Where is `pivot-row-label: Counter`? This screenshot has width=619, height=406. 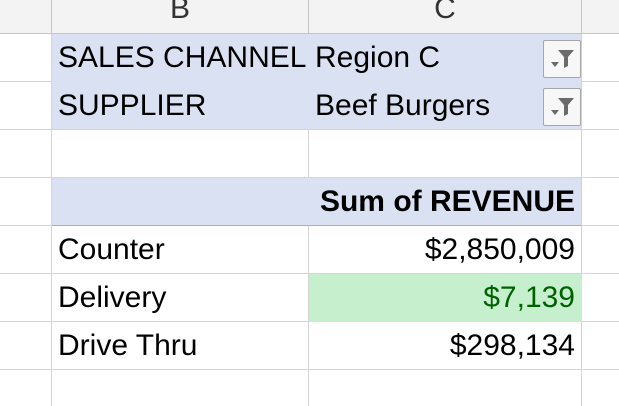 pivot-row-label: Counter is located at coordinates (180, 250).